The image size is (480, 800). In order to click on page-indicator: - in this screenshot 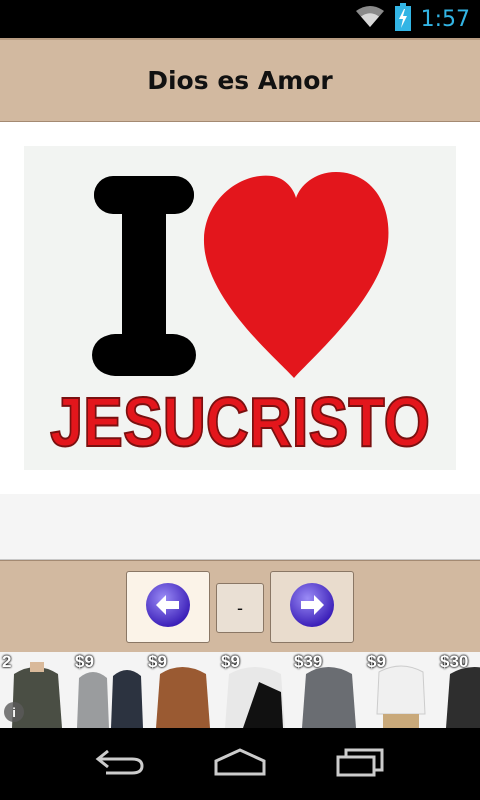, I will do `click(240, 608)`.